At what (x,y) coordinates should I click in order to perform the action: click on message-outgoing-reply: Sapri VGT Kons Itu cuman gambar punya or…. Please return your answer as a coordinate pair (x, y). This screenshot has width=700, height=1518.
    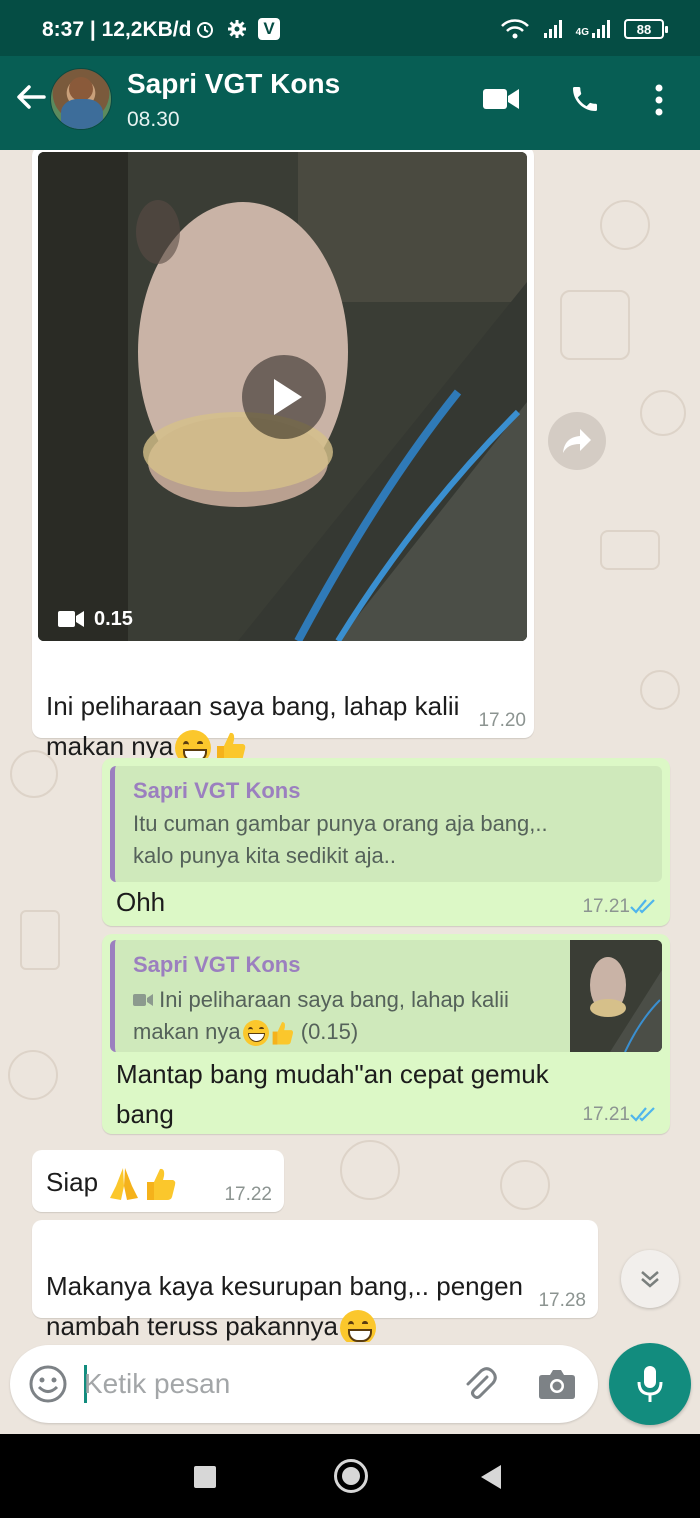
    Looking at the image, I should click on (386, 842).